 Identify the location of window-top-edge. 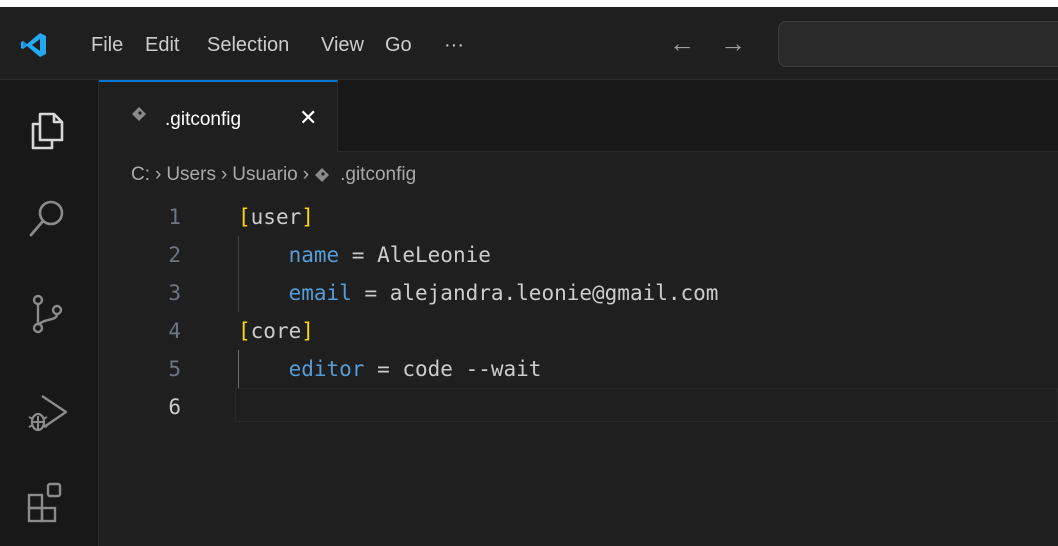
(529, 3).